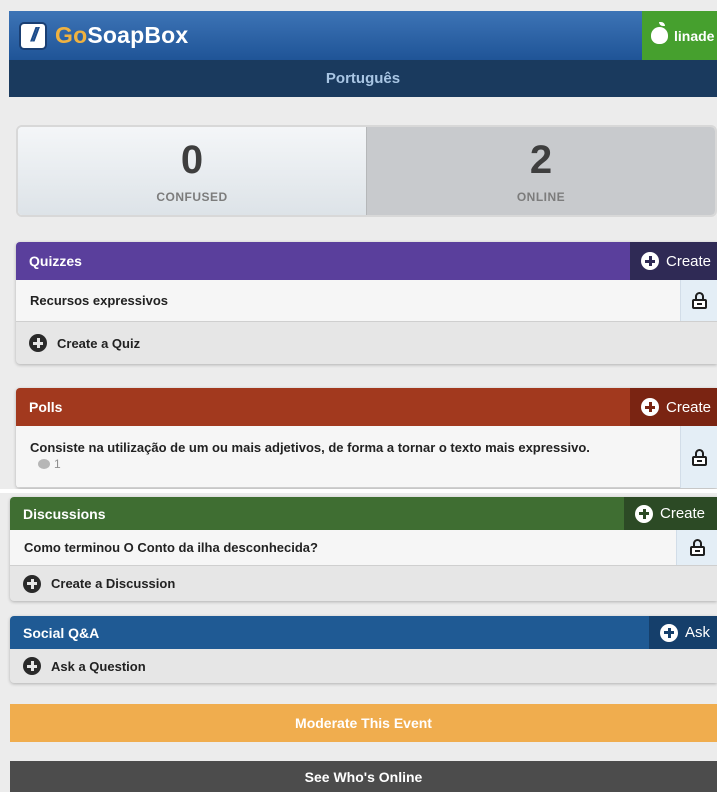  Describe the element at coordinates (673, 407) in the screenshot. I see `polls-create-button: Create` at that location.